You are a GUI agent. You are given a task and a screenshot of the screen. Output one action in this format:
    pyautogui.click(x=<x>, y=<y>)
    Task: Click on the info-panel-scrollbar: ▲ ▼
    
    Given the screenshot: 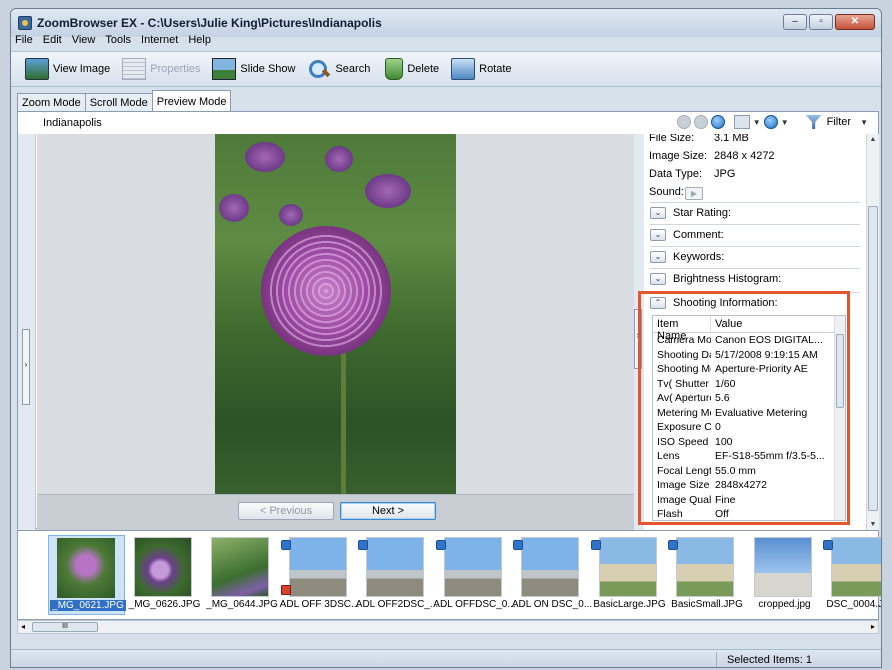 What is the action you would take?
    pyautogui.click(x=872, y=332)
    